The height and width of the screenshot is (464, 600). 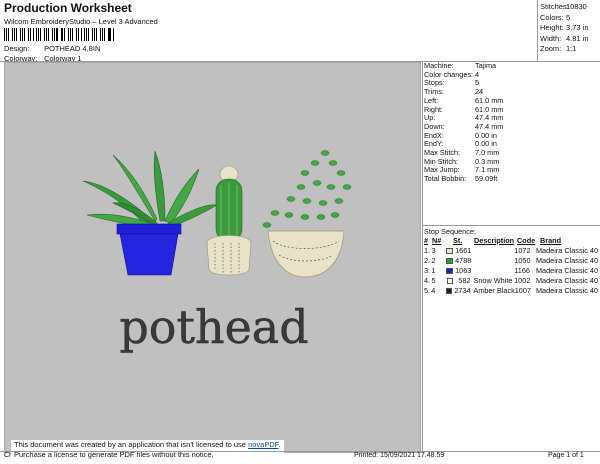 What do you see at coordinates (511, 110) in the screenshot?
I see `info-row: Right: 61.0 mm` at bounding box center [511, 110].